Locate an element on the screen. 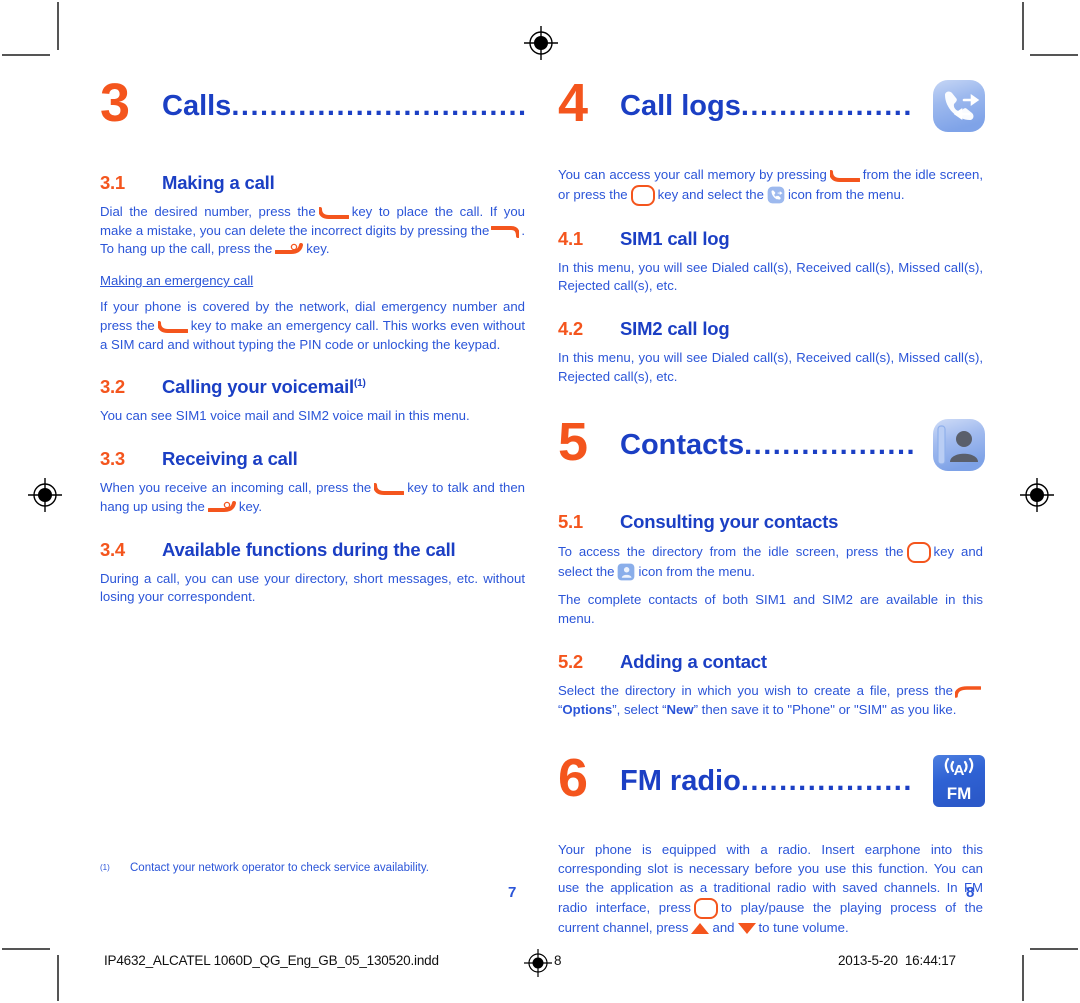  chapter-number: 4 is located at coordinates (573, 103).